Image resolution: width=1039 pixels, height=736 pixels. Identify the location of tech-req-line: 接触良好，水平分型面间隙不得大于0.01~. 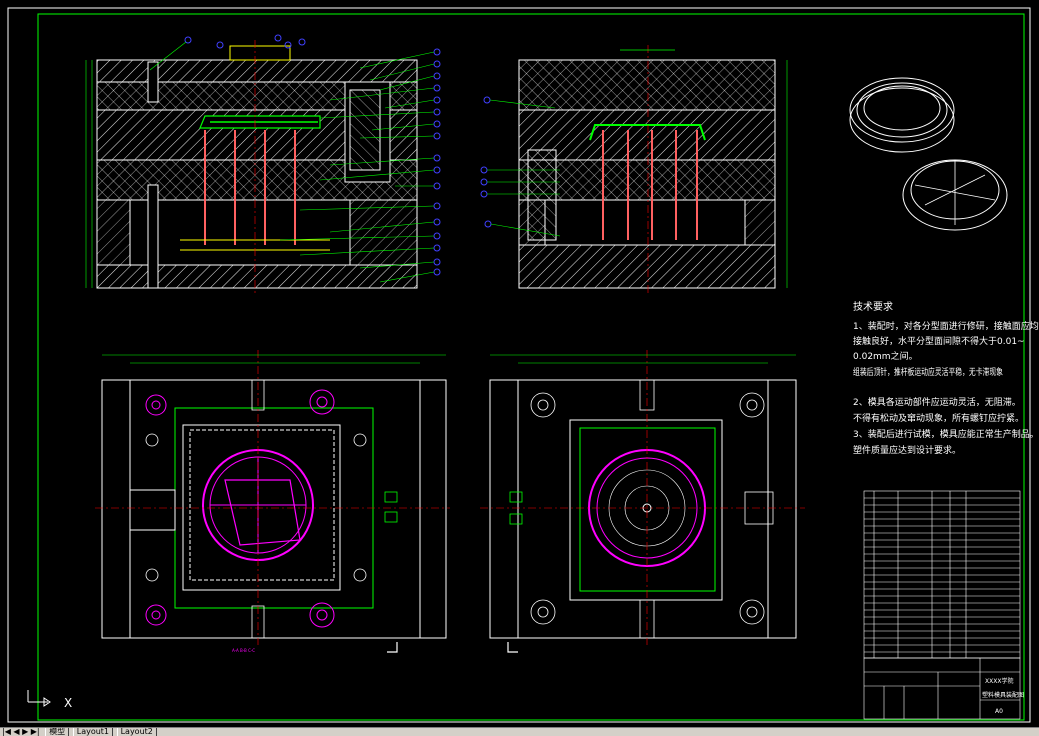
(939, 341).